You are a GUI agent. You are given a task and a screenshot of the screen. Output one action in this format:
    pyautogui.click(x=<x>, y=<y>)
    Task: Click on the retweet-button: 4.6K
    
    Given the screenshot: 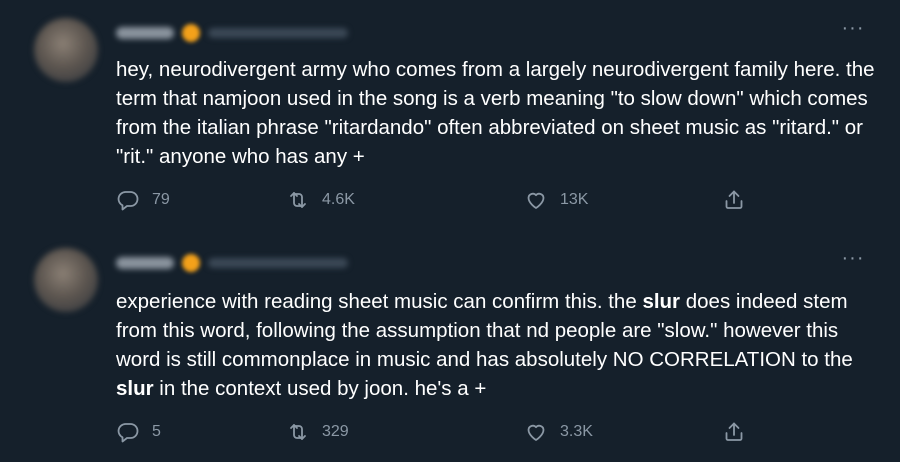 What is the action you would take?
    pyautogui.click(x=320, y=200)
    